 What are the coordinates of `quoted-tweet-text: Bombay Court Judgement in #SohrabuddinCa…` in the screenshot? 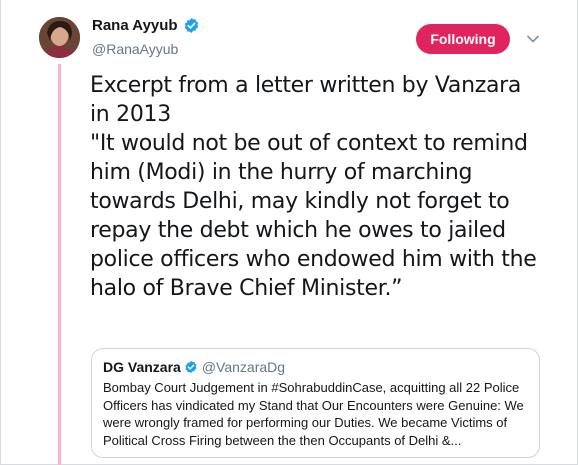 It's located at (313, 414).